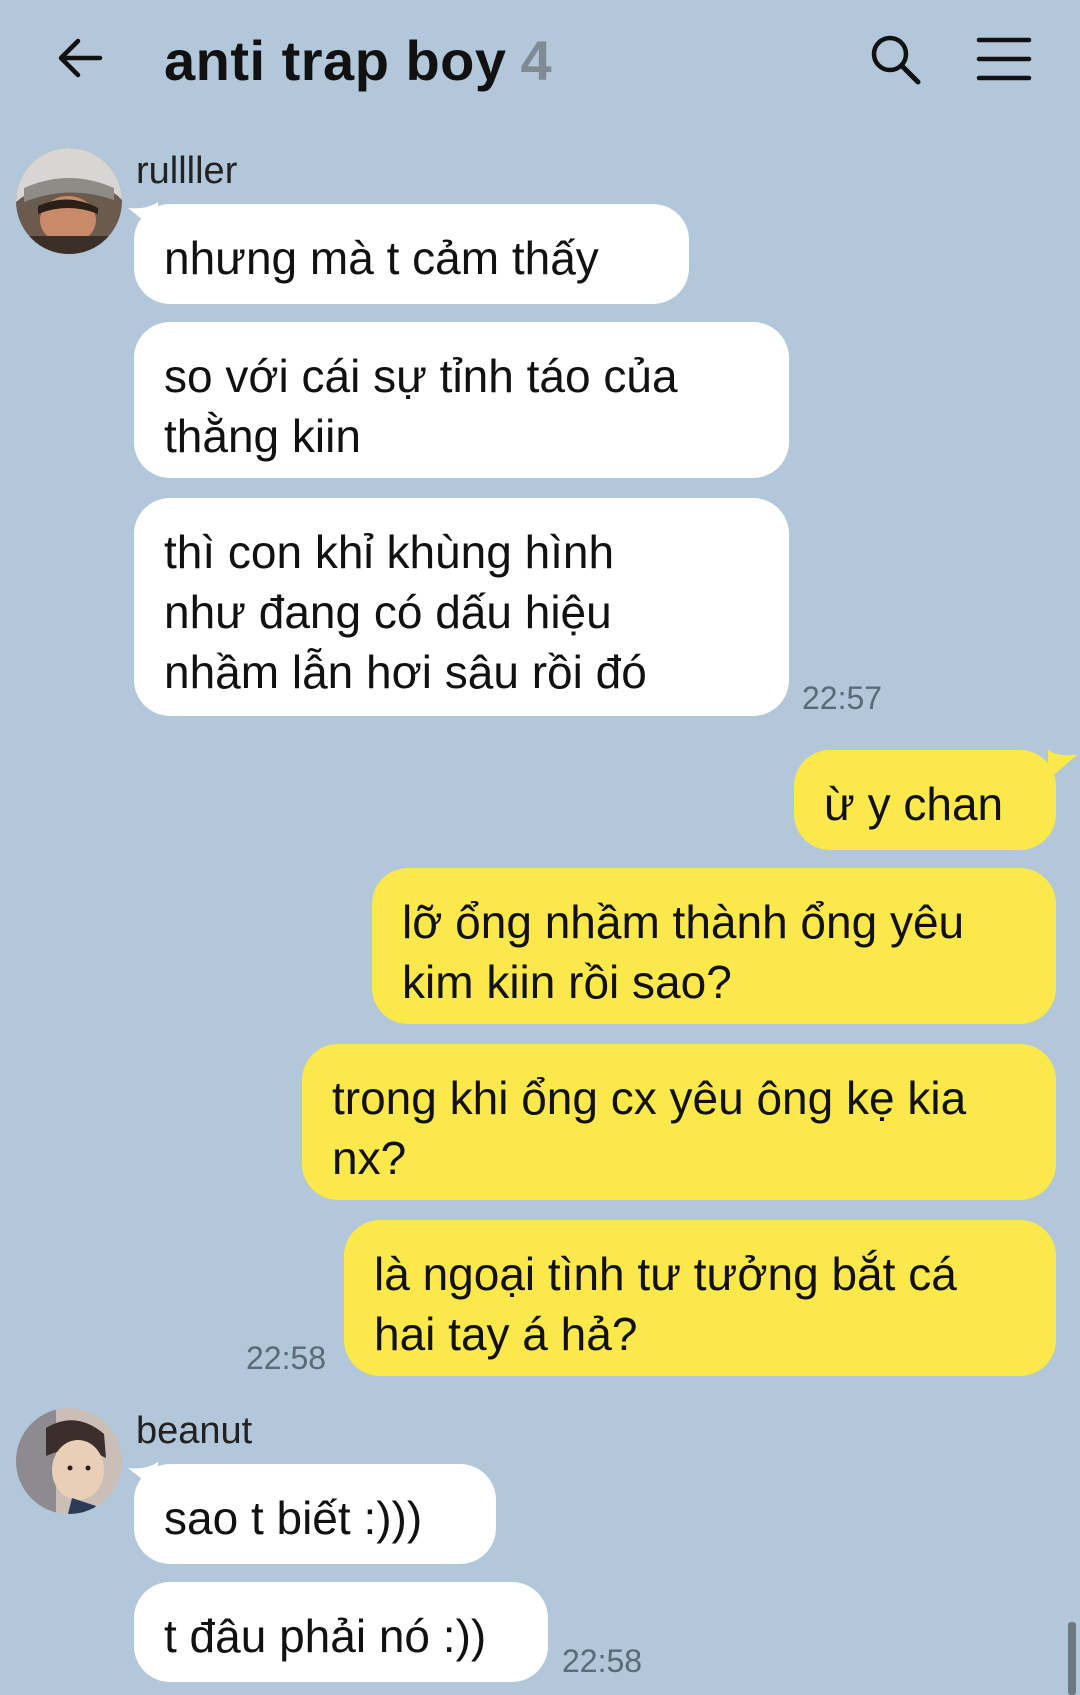 Image resolution: width=1080 pixels, height=1695 pixels. What do you see at coordinates (1004, 59) in the screenshot?
I see `hamburger-menu-icon` at bounding box center [1004, 59].